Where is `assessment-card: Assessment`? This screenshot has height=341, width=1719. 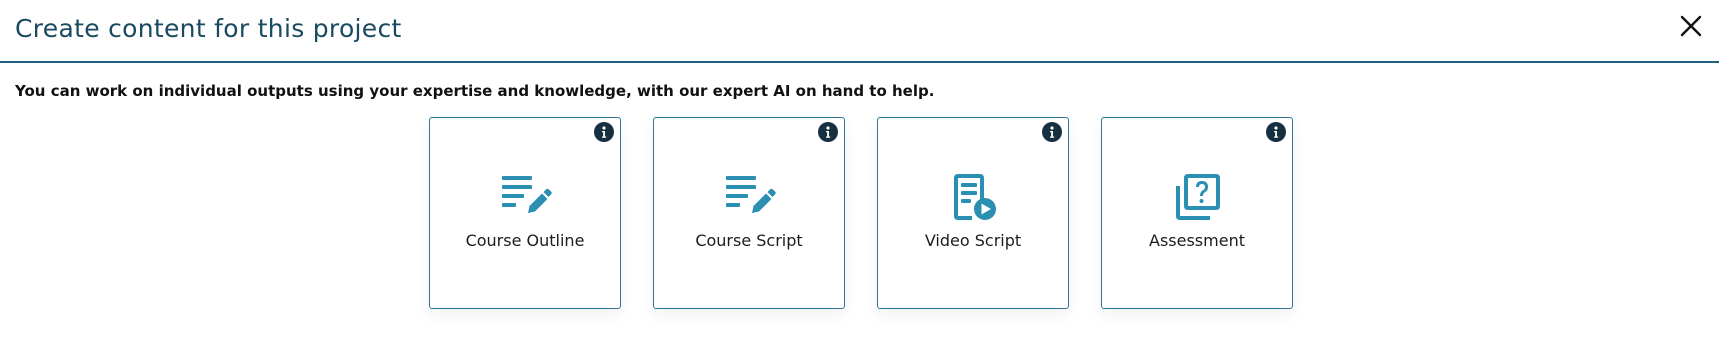 assessment-card: Assessment is located at coordinates (1197, 213).